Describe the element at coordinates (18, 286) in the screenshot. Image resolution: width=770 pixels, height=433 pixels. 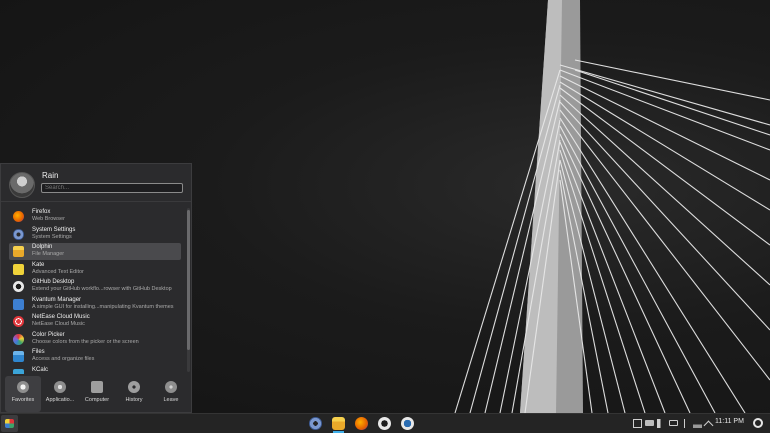
I see `github-icon` at that location.